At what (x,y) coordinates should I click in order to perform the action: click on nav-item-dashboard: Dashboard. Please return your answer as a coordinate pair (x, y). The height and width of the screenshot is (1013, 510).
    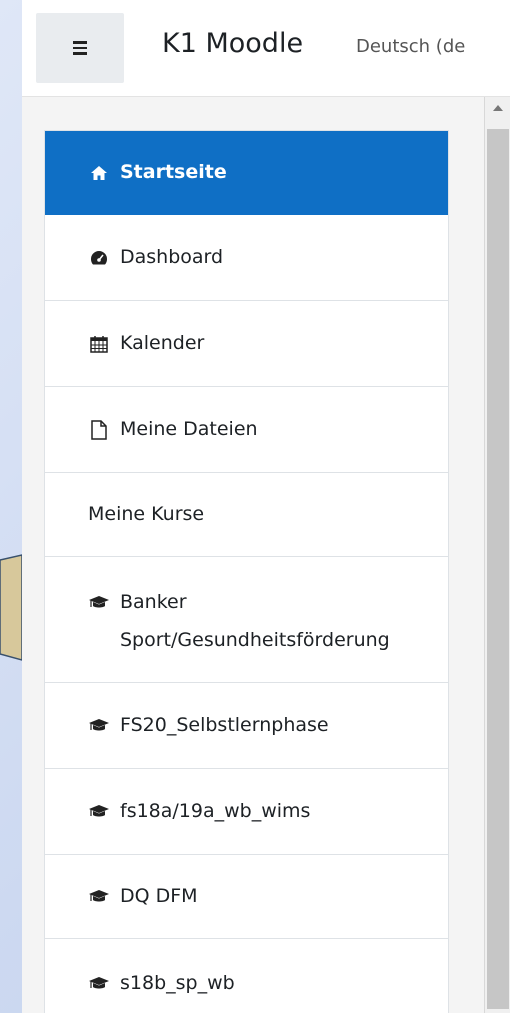
    Looking at the image, I should click on (246, 258).